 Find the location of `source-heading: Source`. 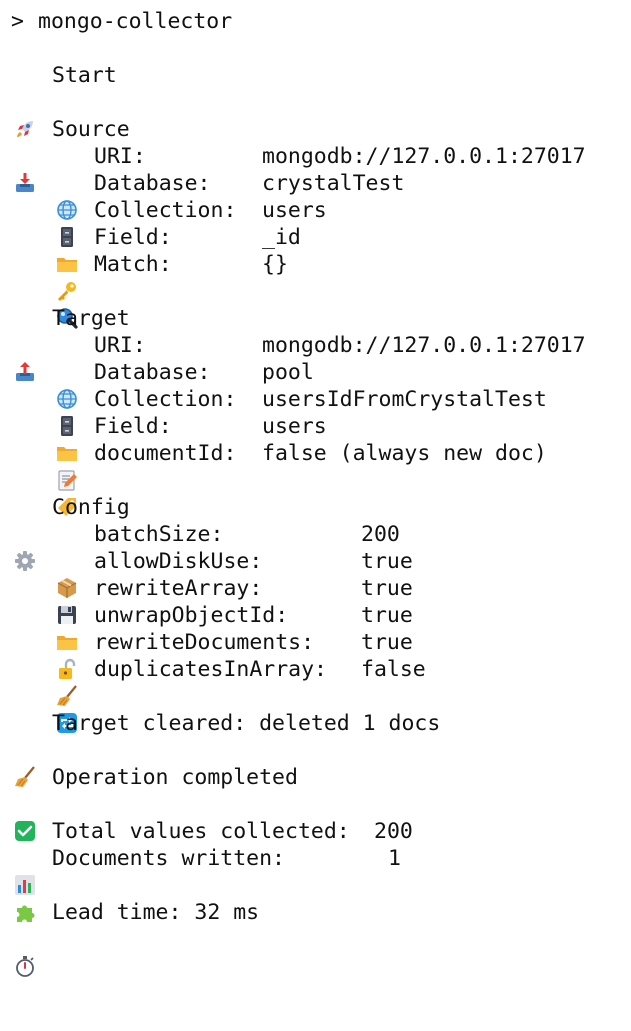

source-heading: Source is located at coordinates (65, 154).